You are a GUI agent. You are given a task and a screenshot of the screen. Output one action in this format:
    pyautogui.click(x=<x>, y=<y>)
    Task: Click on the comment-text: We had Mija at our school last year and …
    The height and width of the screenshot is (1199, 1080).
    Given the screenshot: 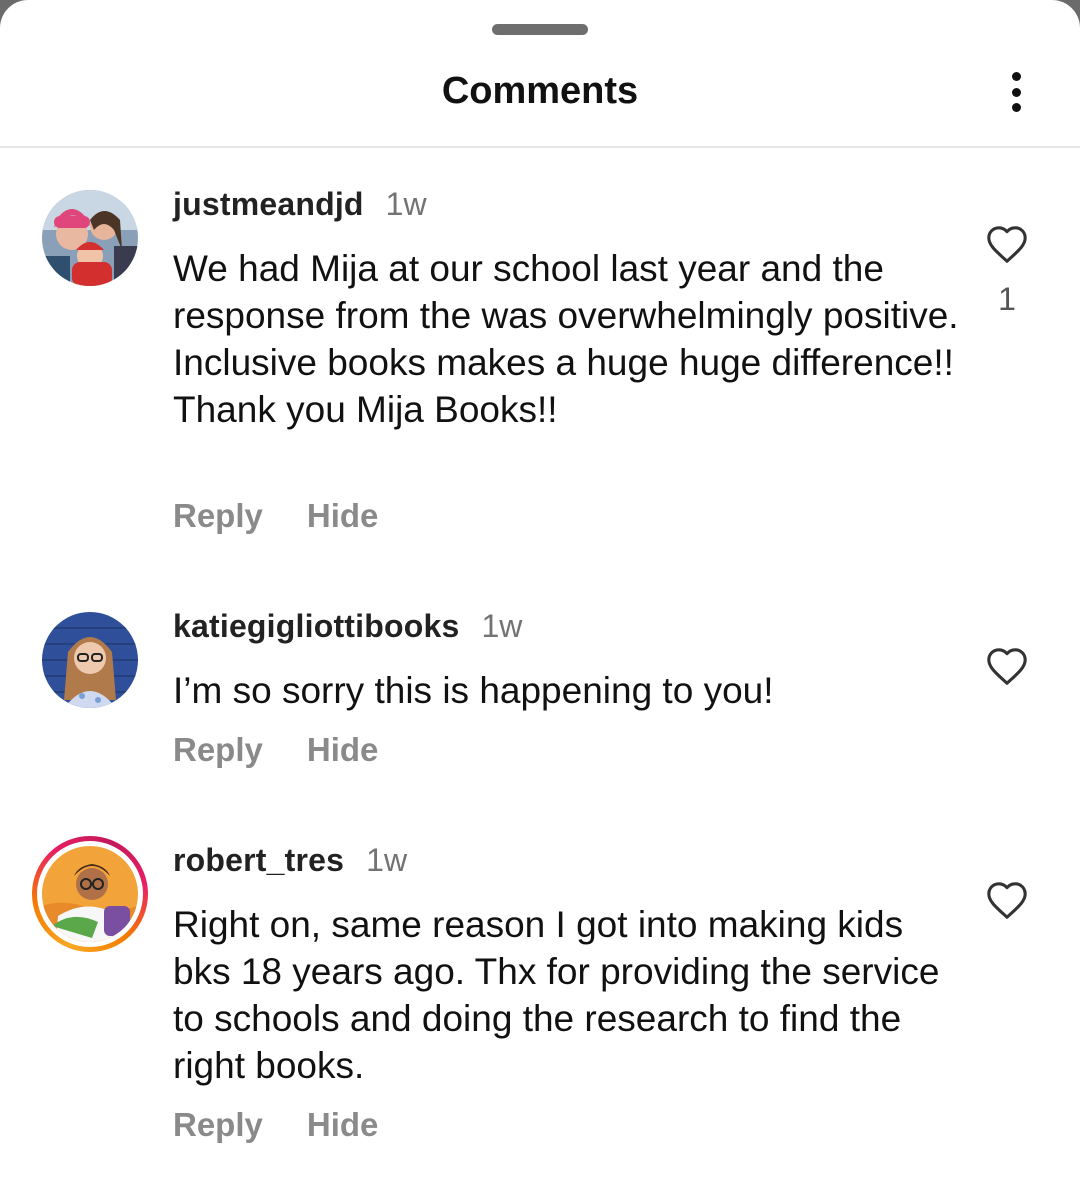 What is the action you would take?
    pyautogui.click(x=566, y=339)
    